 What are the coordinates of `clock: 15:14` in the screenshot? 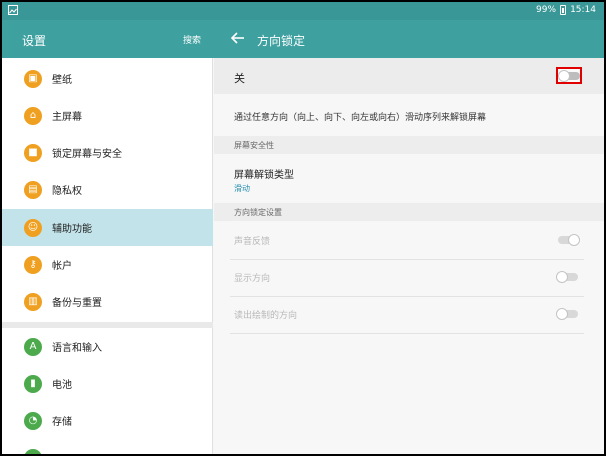 It's located at (583, 10).